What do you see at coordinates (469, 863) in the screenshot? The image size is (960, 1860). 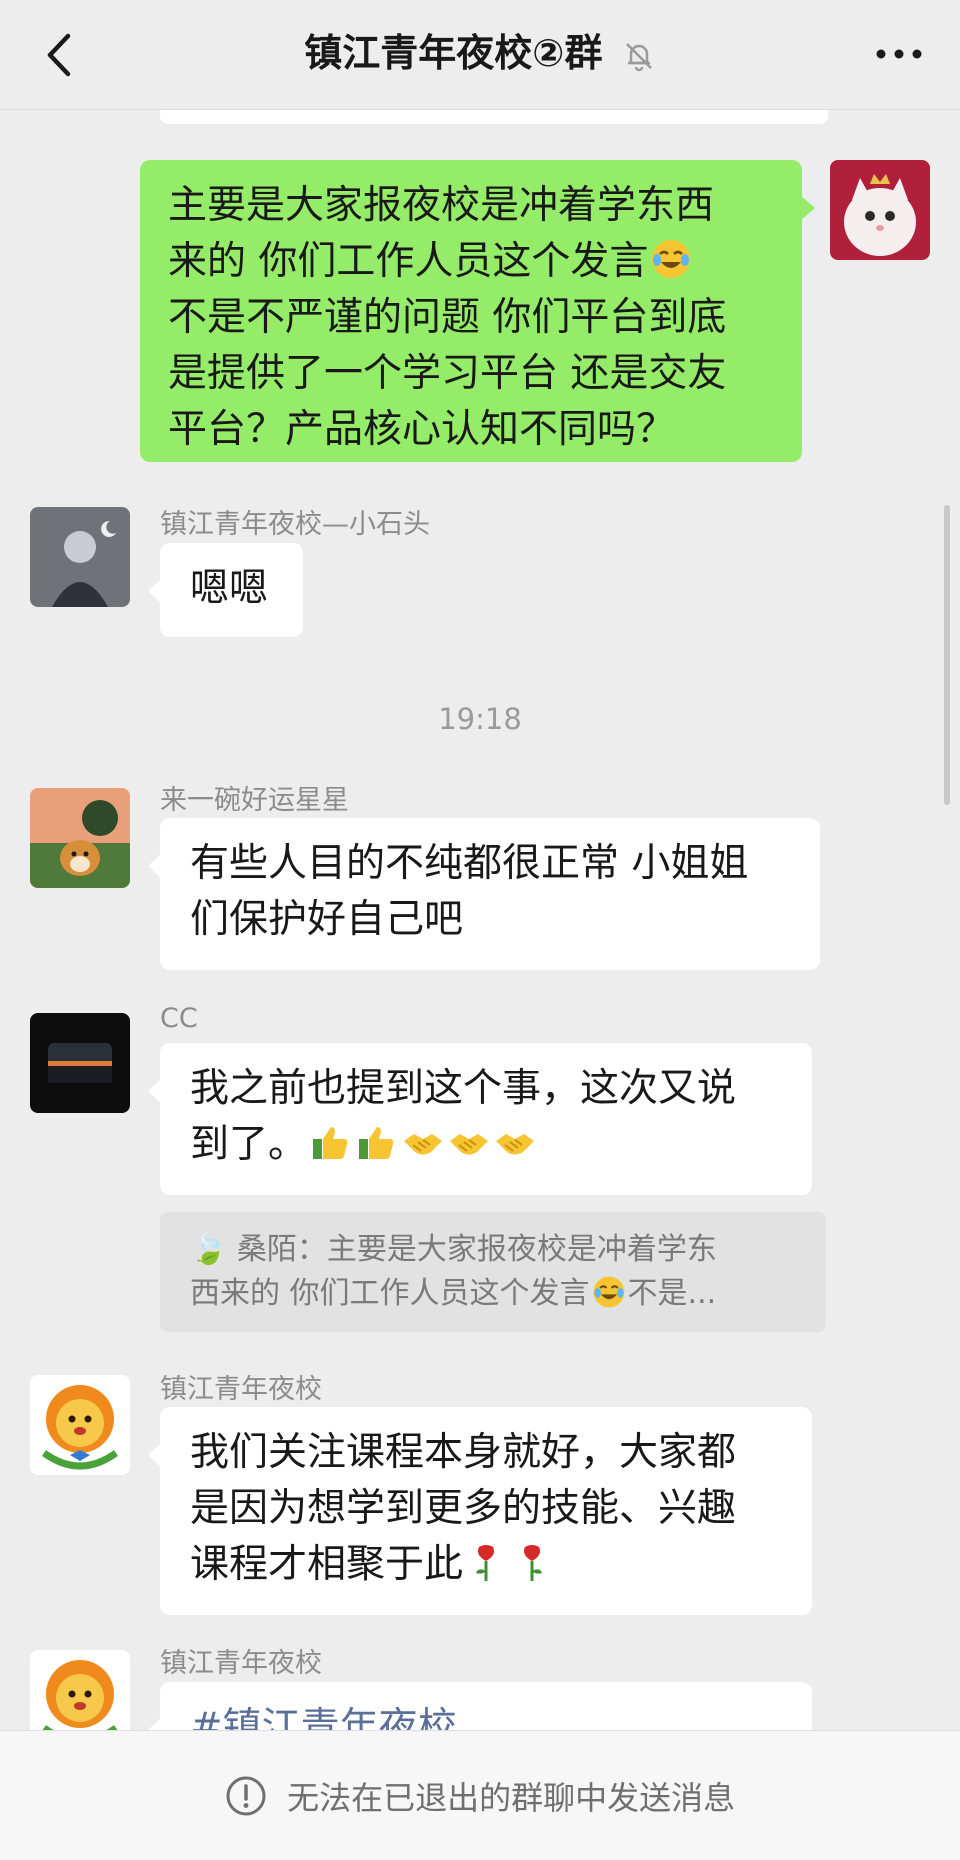 I see `message-line: 有些人目的不纯都很正常 小姐姐` at bounding box center [469, 863].